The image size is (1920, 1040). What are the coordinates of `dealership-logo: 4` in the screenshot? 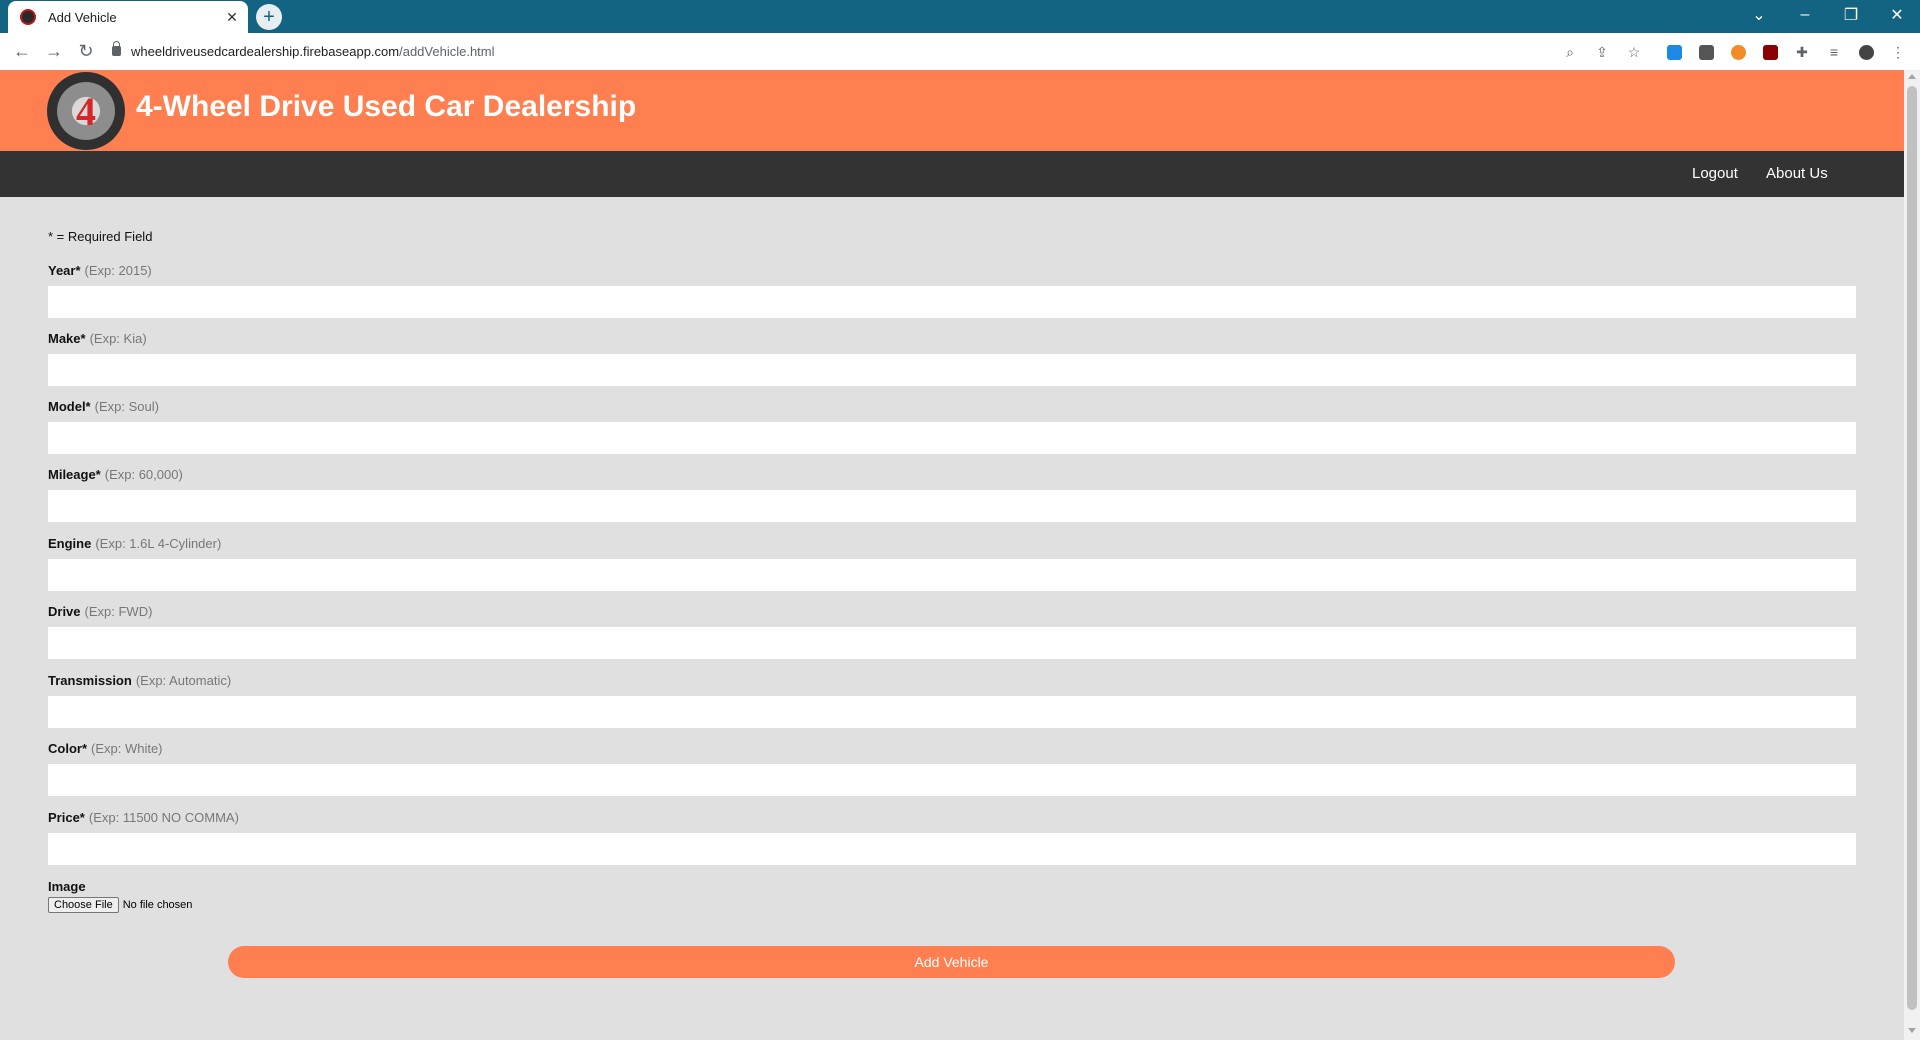 It's located at (86, 111).